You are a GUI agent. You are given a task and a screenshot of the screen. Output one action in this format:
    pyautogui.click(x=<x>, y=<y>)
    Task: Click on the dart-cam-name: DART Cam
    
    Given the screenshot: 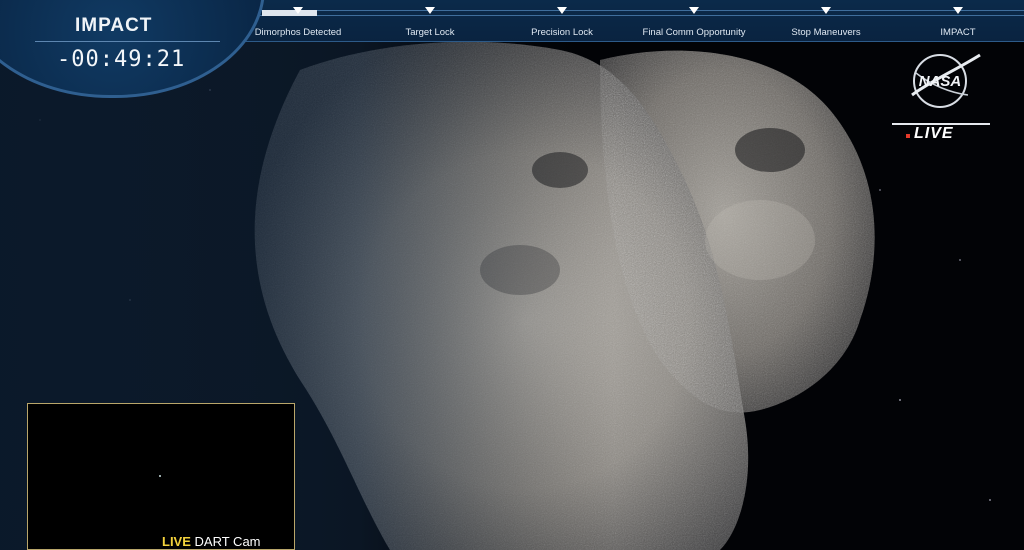 What is the action you would take?
    pyautogui.click(x=227, y=541)
    